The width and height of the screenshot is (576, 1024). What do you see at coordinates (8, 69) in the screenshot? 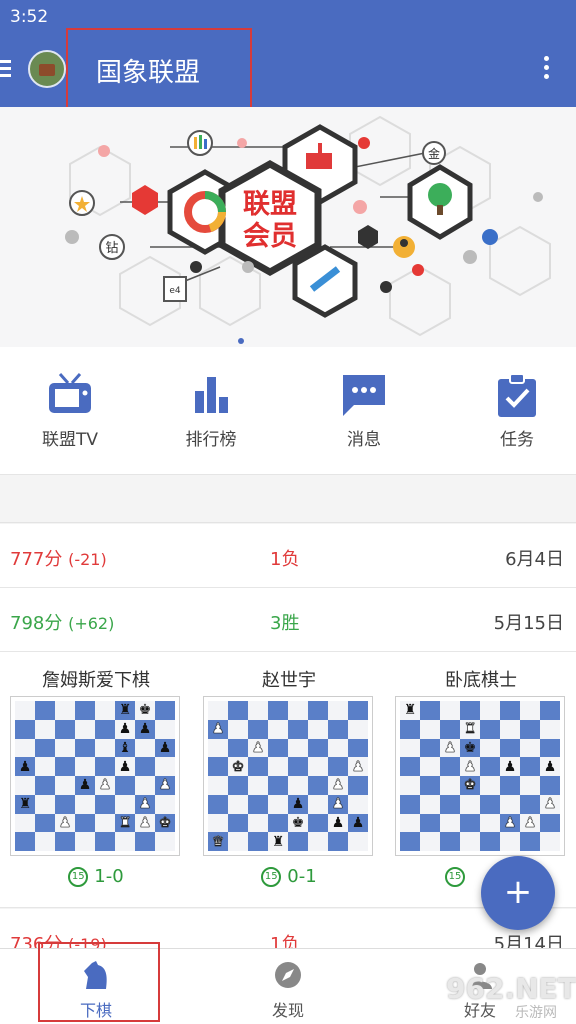
I see `hamburger-menu-icon` at bounding box center [8, 69].